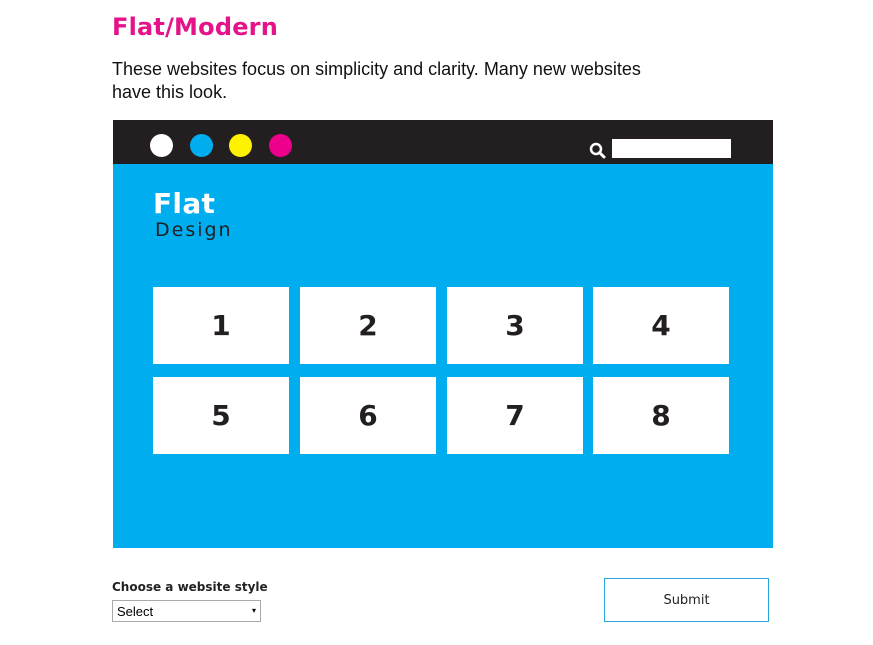 This screenshot has width=873, height=645. What do you see at coordinates (515, 415) in the screenshot?
I see `tile-7: 7` at bounding box center [515, 415].